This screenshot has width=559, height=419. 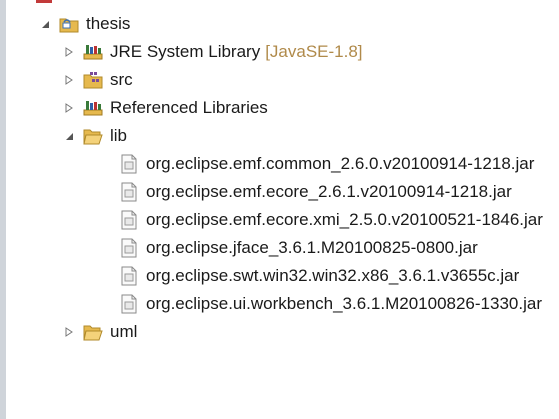 I want to click on tree-item-uml: uml, so click(x=99, y=332).